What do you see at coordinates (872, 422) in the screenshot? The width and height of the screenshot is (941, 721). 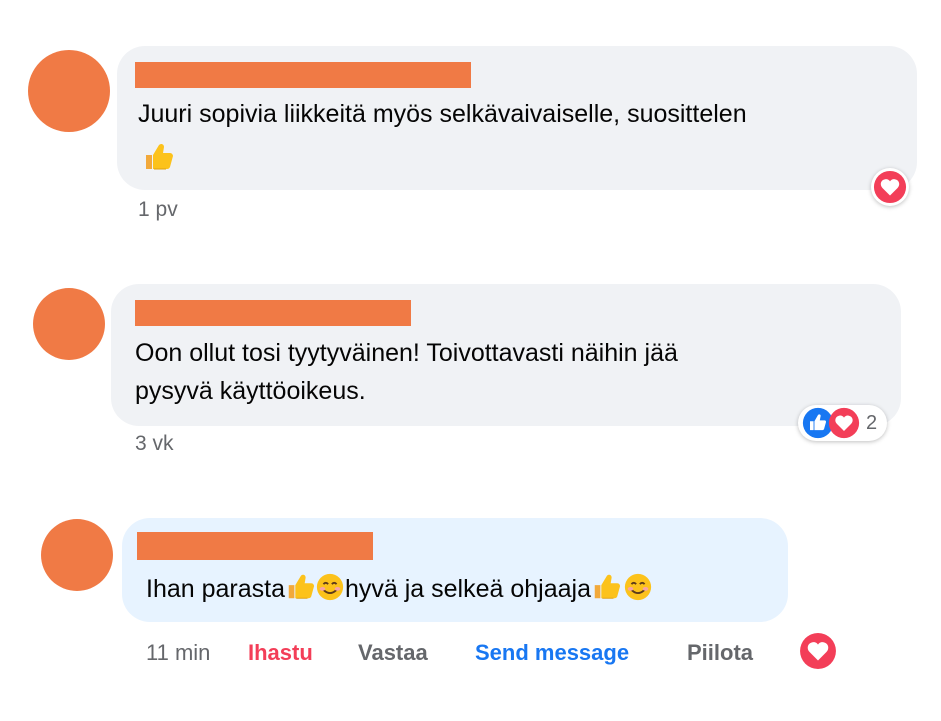 I see `reaction-count: 2` at bounding box center [872, 422].